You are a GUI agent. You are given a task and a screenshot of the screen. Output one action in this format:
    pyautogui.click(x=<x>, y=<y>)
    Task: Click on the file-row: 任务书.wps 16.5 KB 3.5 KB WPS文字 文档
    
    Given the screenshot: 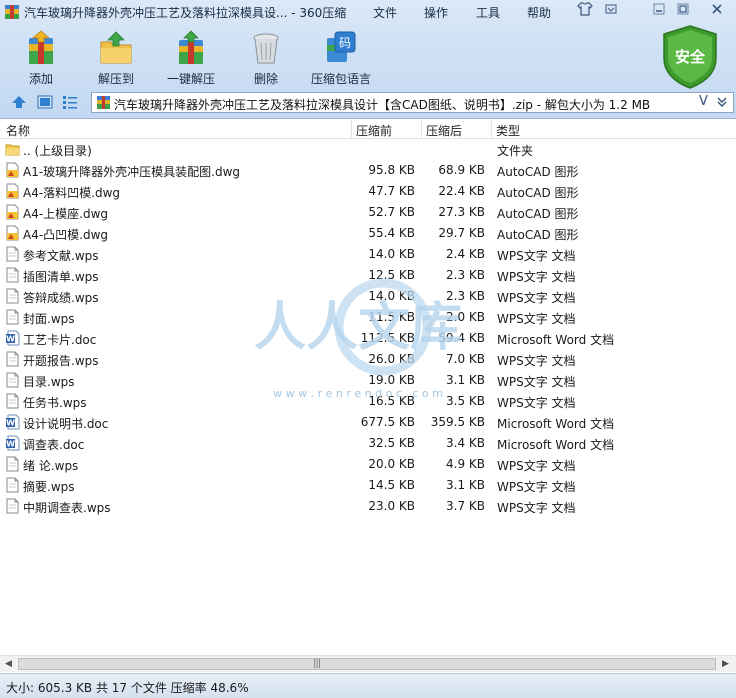 What is the action you would take?
    pyautogui.click(x=368, y=401)
    